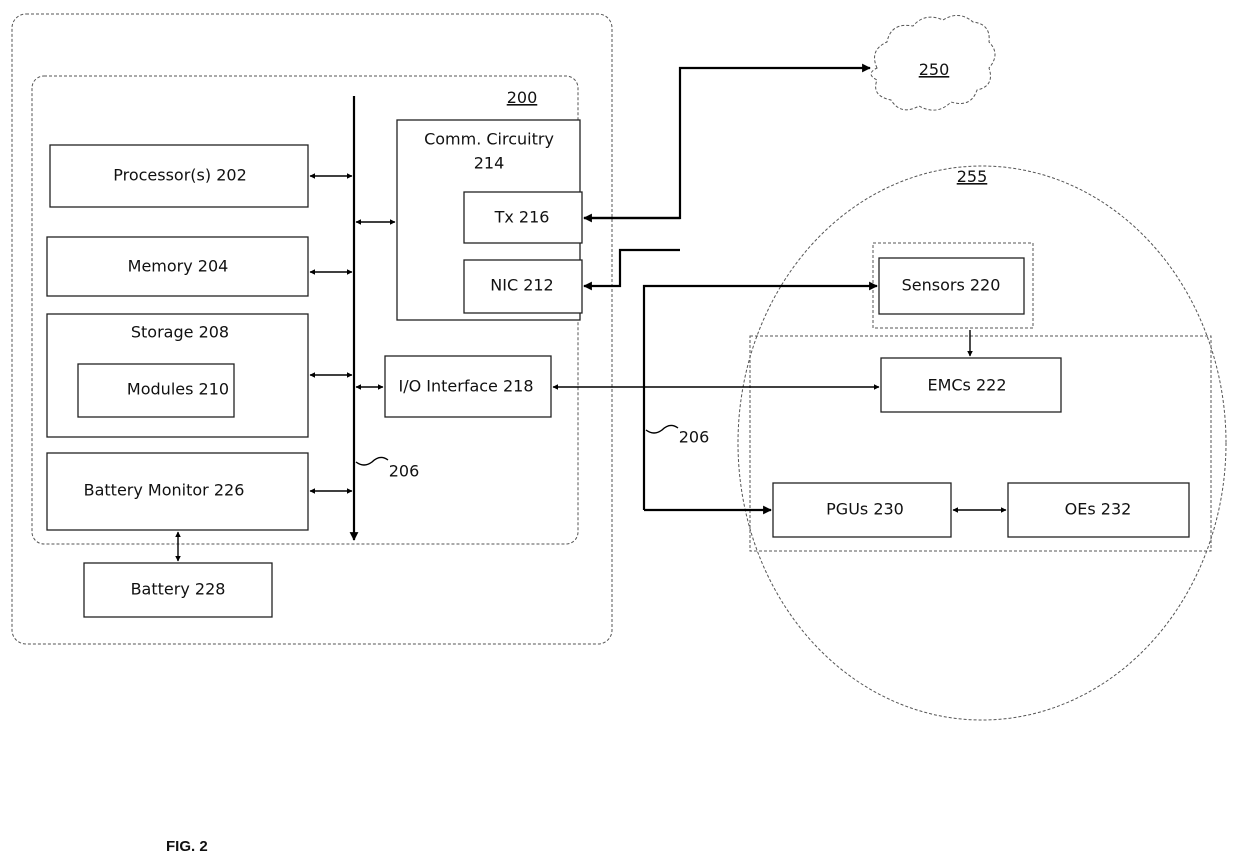 The image size is (1240, 864). I want to click on bus-label-right: 206, so click(694, 437).